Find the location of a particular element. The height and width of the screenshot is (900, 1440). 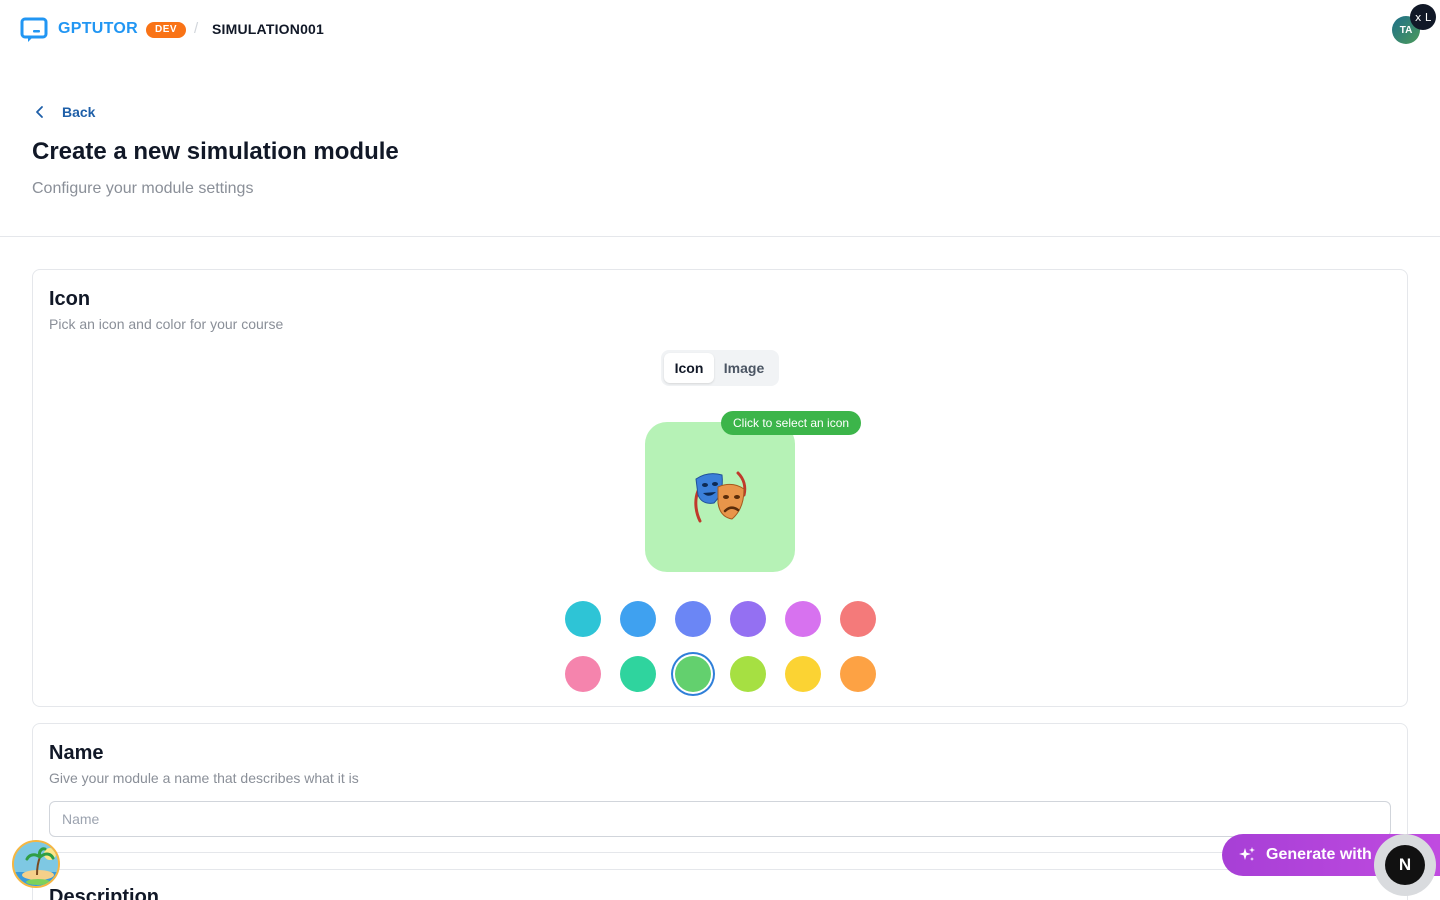

chevron-left-icon is located at coordinates (39, 112).